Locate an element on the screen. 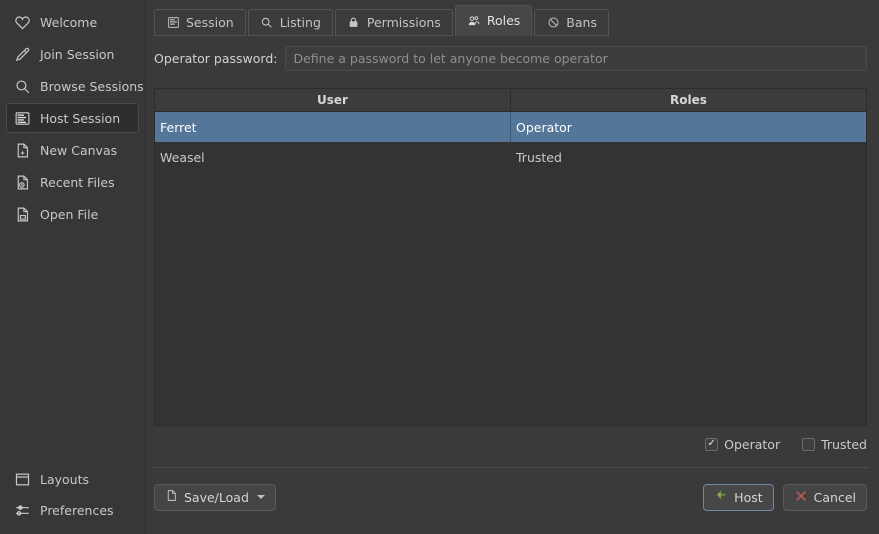 The height and width of the screenshot is (534, 879). cancel-button: Cancel is located at coordinates (824, 497).